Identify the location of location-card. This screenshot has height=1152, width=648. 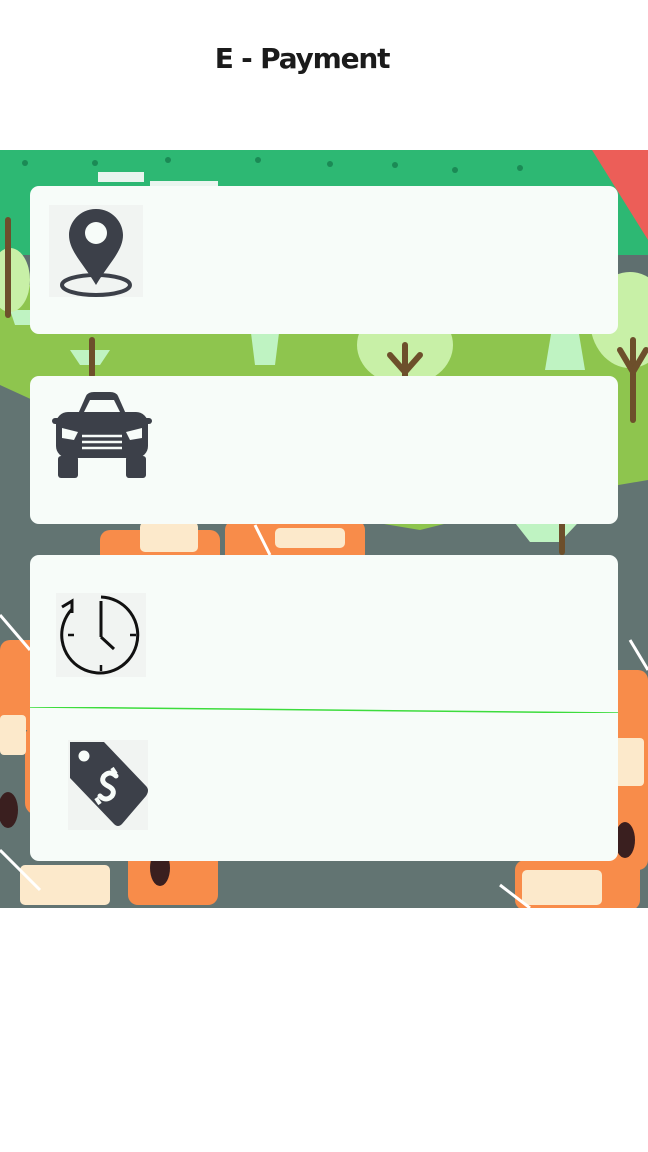
(324, 260).